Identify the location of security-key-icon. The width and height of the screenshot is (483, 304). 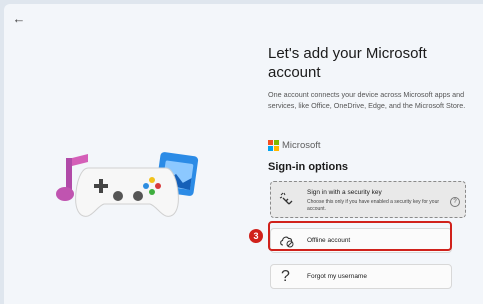
(286, 198).